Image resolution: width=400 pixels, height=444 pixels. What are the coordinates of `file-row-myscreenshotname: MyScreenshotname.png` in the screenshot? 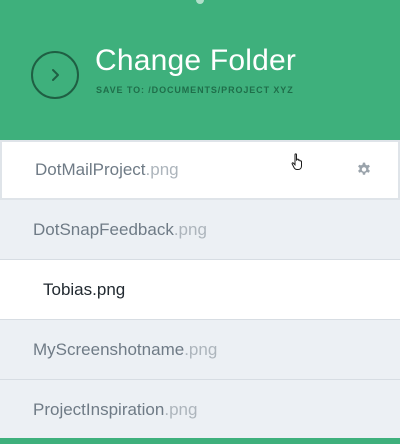 It's located at (200, 350).